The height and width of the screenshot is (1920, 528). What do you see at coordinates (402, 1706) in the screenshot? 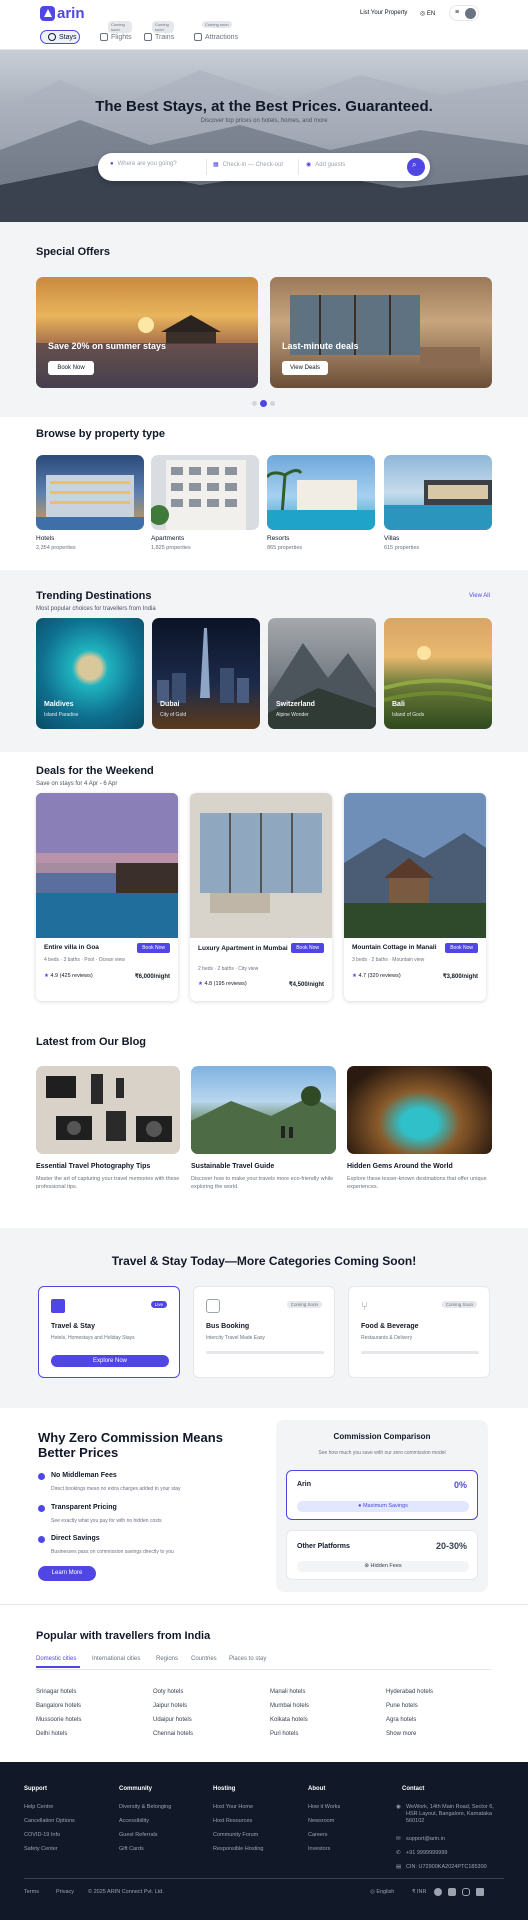
I see `city-link: Pune hotels` at bounding box center [402, 1706].